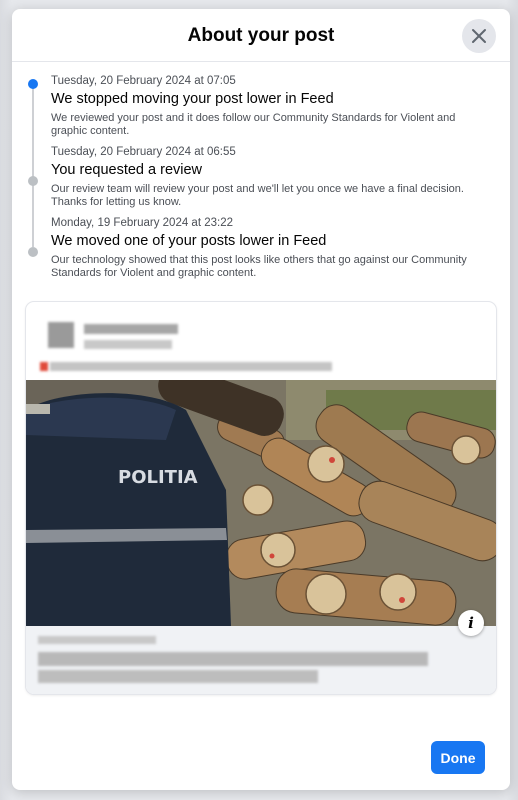 This screenshot has width=518, height=800. What do you see at coordinates (142, 223) in the screenshot?
I see `timeline-date: Monday, 19 February 2024 at 23:22` at bounding box center [142, 223].